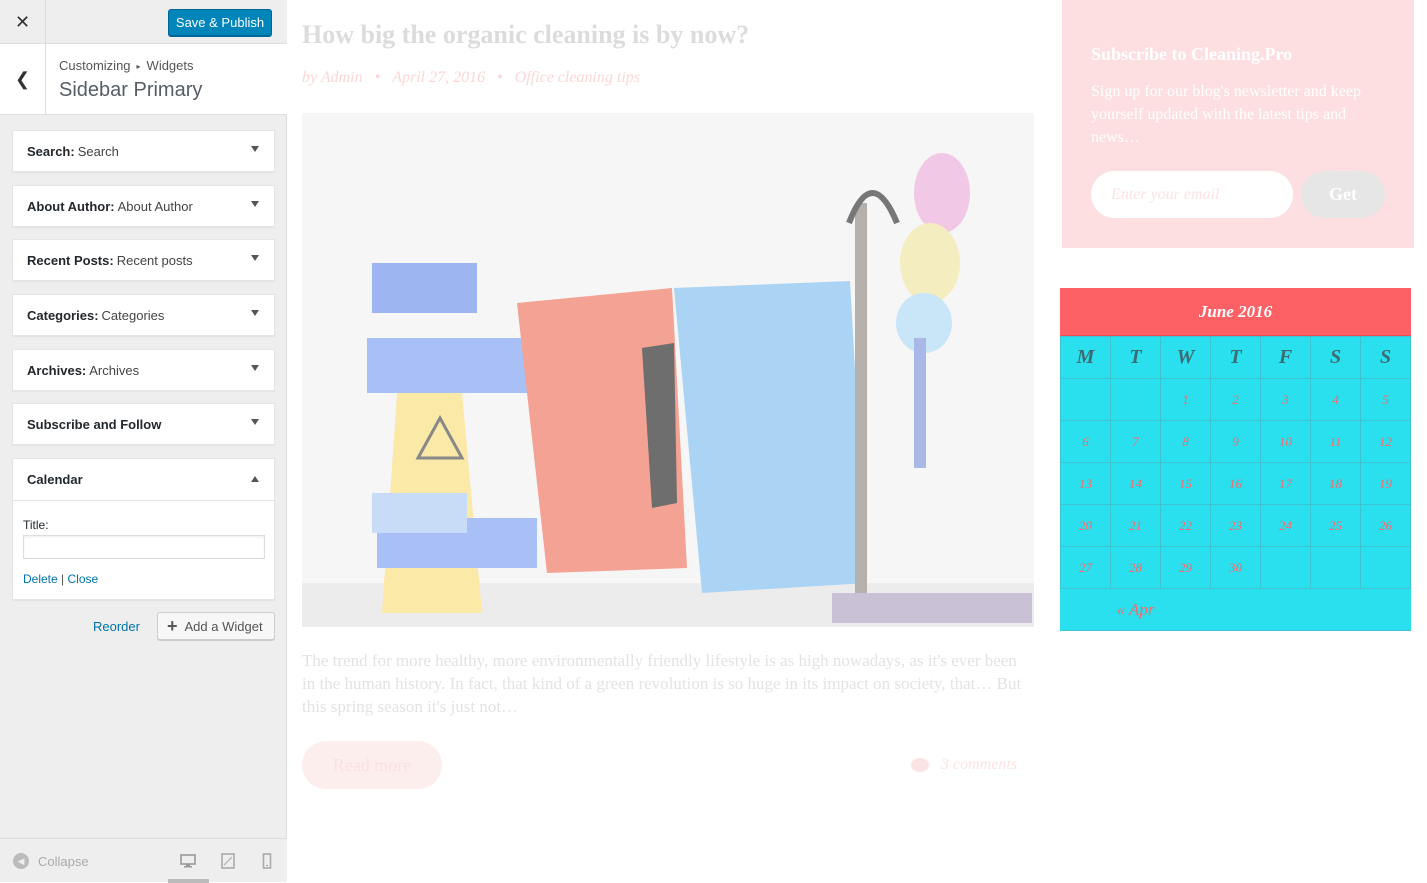 Image resolution: width=1427 pixels, height=883 pixels. I want to click on email-field: Enter your email, so click(1192, 194).